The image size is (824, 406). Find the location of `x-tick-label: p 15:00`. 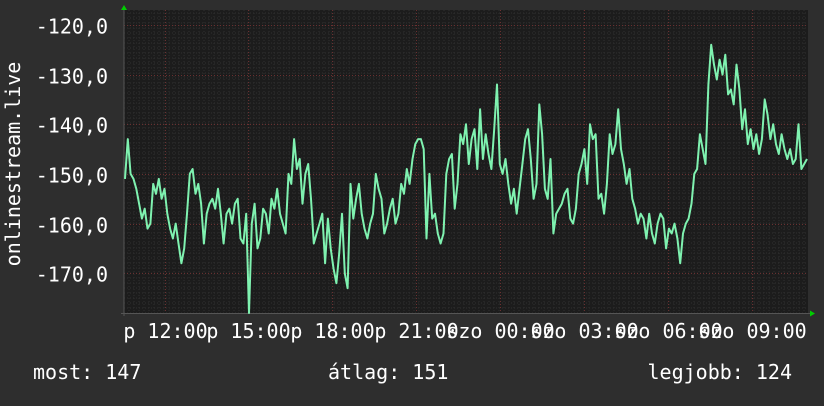

x-tick-label: p 15:00 is located at coordinates (248, 331).